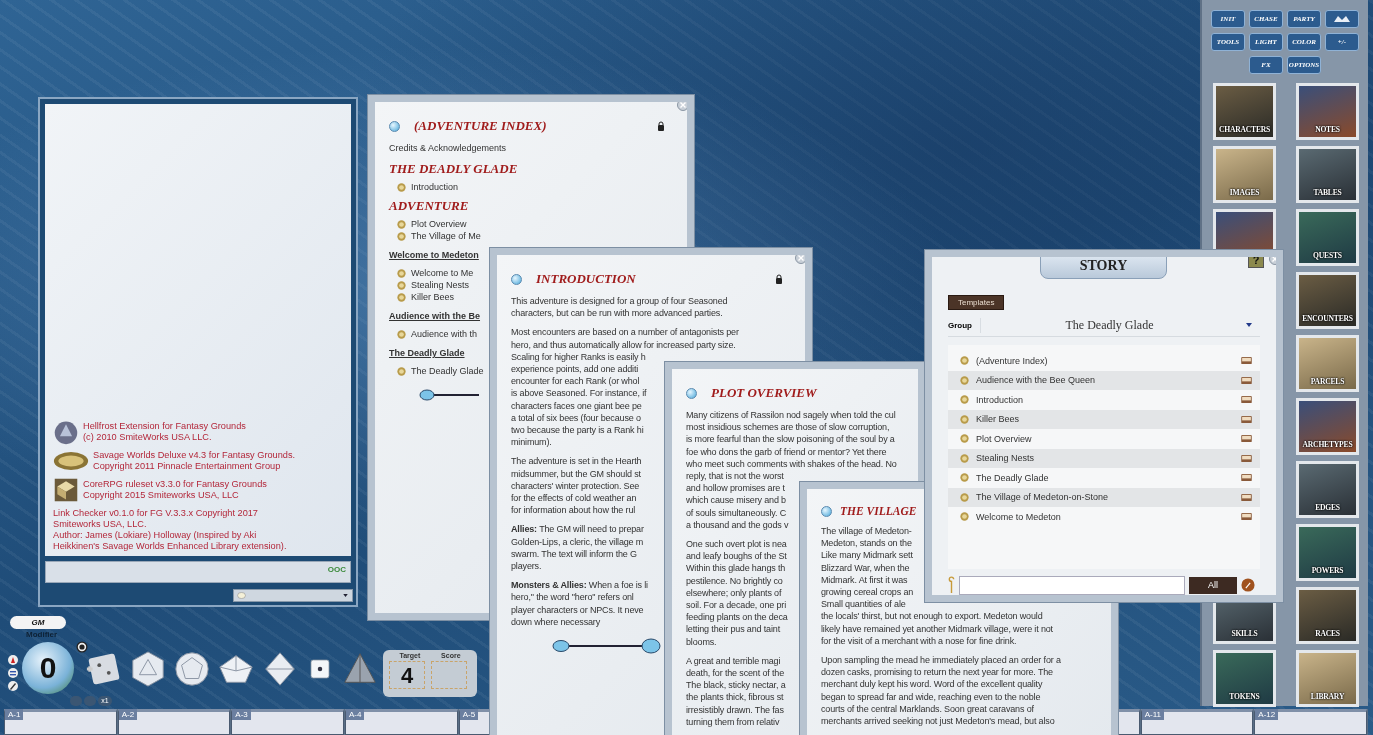 The width and height of the screenshot is (1373, 735). Describe the element at coordinates (764, 393) in the screenshot. I see `window-title: PLOT OVERVIEW` at that location.